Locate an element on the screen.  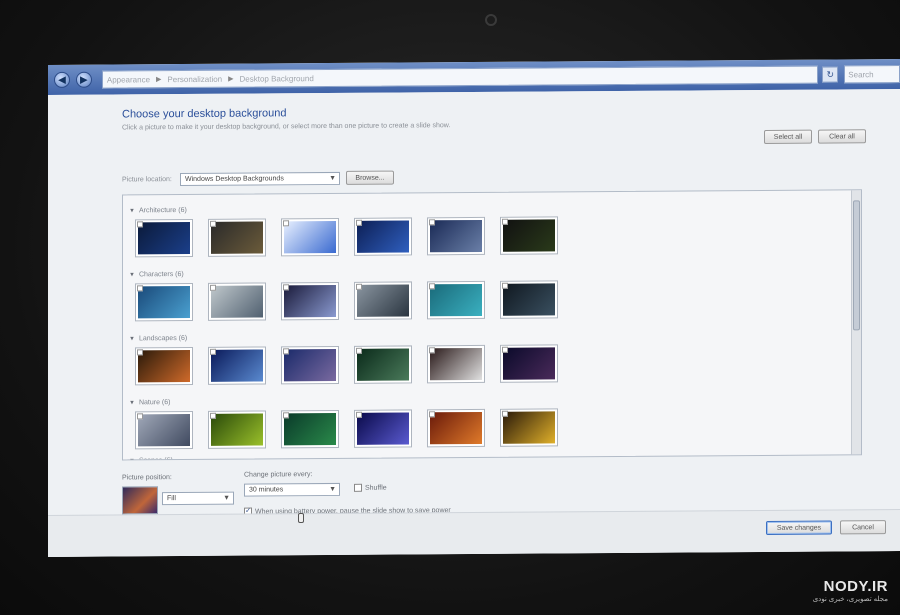
gallery-group-header: ▼ Scenes (6) is located at coordinates (151, 458).